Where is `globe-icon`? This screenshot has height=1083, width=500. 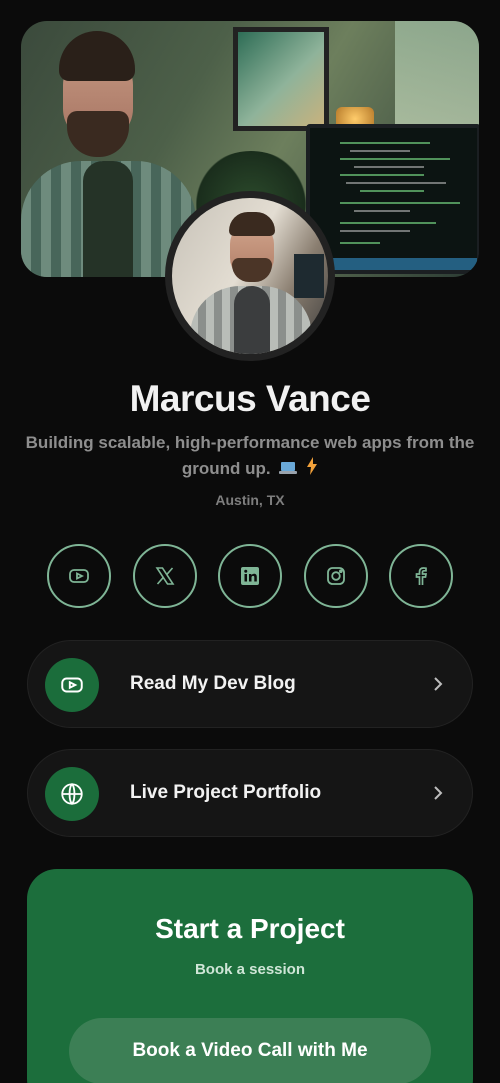 globe-icon is located at coordinates (72, 794).